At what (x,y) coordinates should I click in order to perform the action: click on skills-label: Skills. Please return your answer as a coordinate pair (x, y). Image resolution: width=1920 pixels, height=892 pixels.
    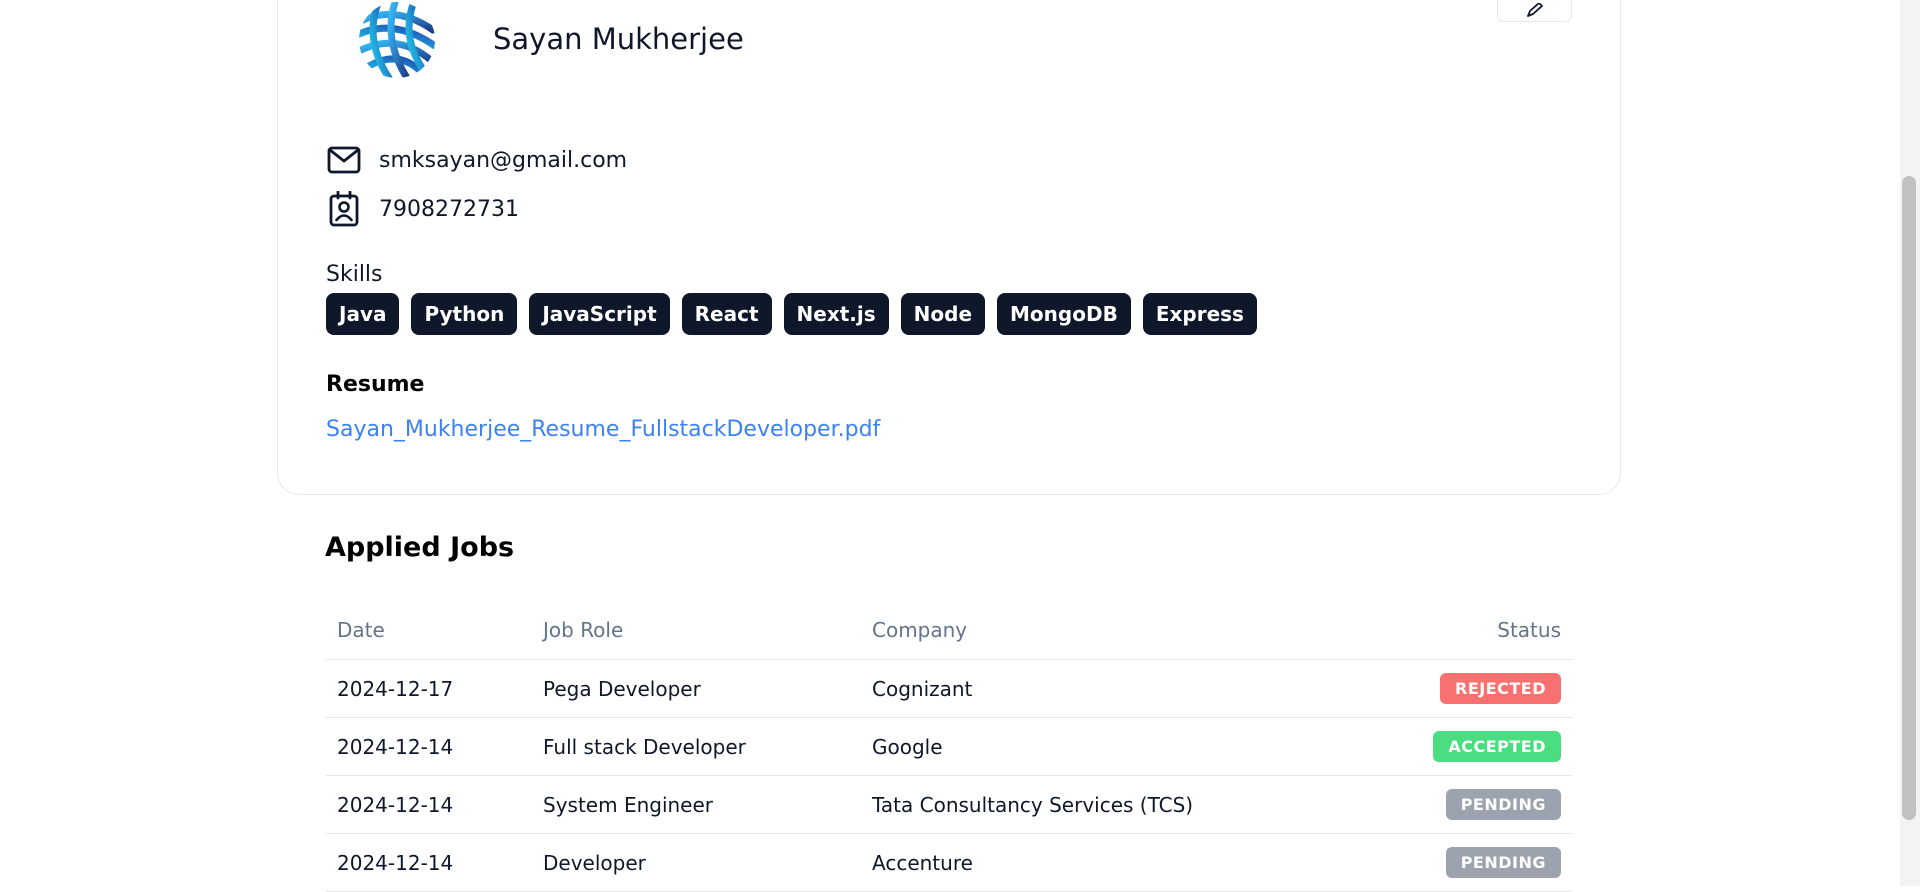
    Looking at the image, I should click on (354, 274).